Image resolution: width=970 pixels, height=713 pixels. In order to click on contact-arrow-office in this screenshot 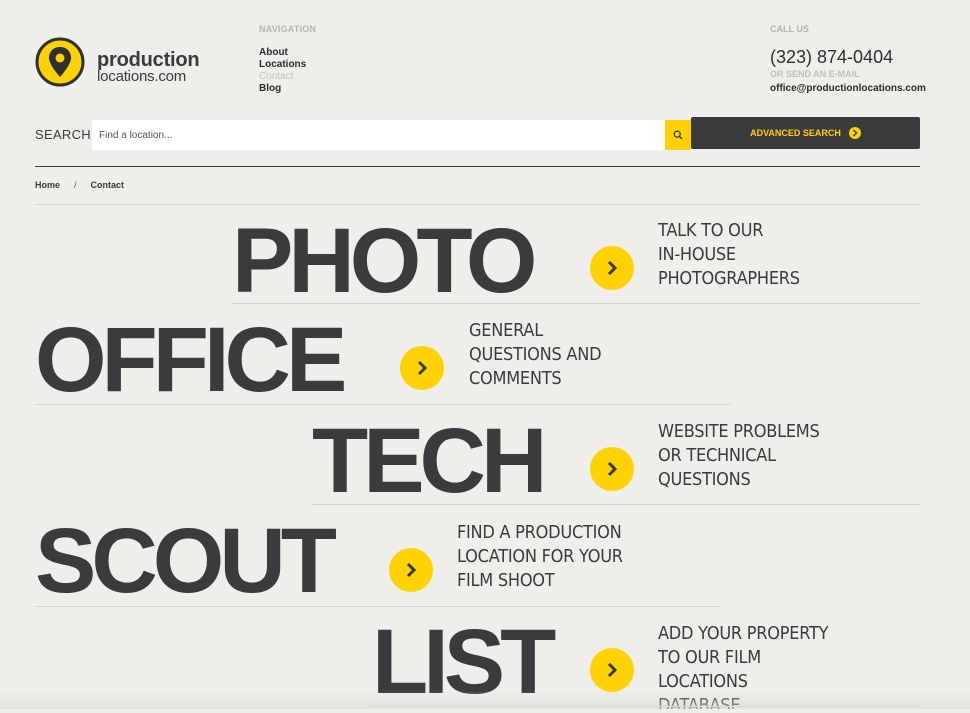, I will do `click(422, 368)`.